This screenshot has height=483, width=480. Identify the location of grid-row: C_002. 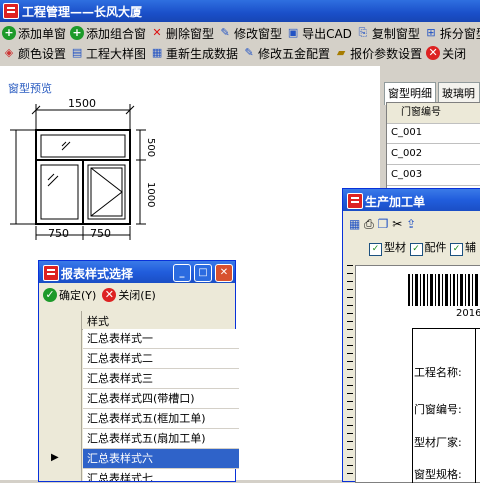
(433, 154).